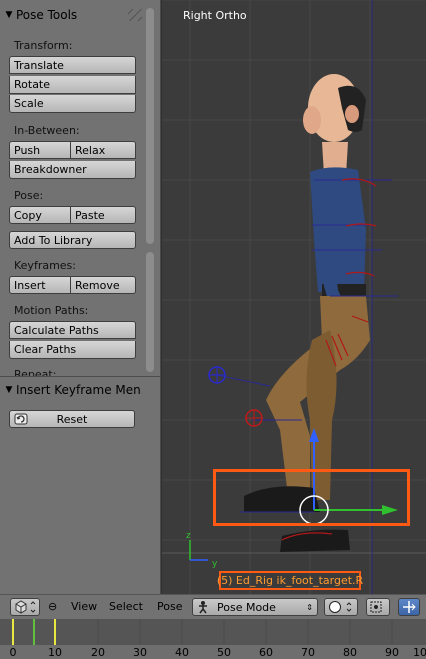 This screenshot has width=426, height=659. Describe the element at coordinates (309, 607) in the screenshot. I see `dropdown-arrows-icon: ⇕` at that location.